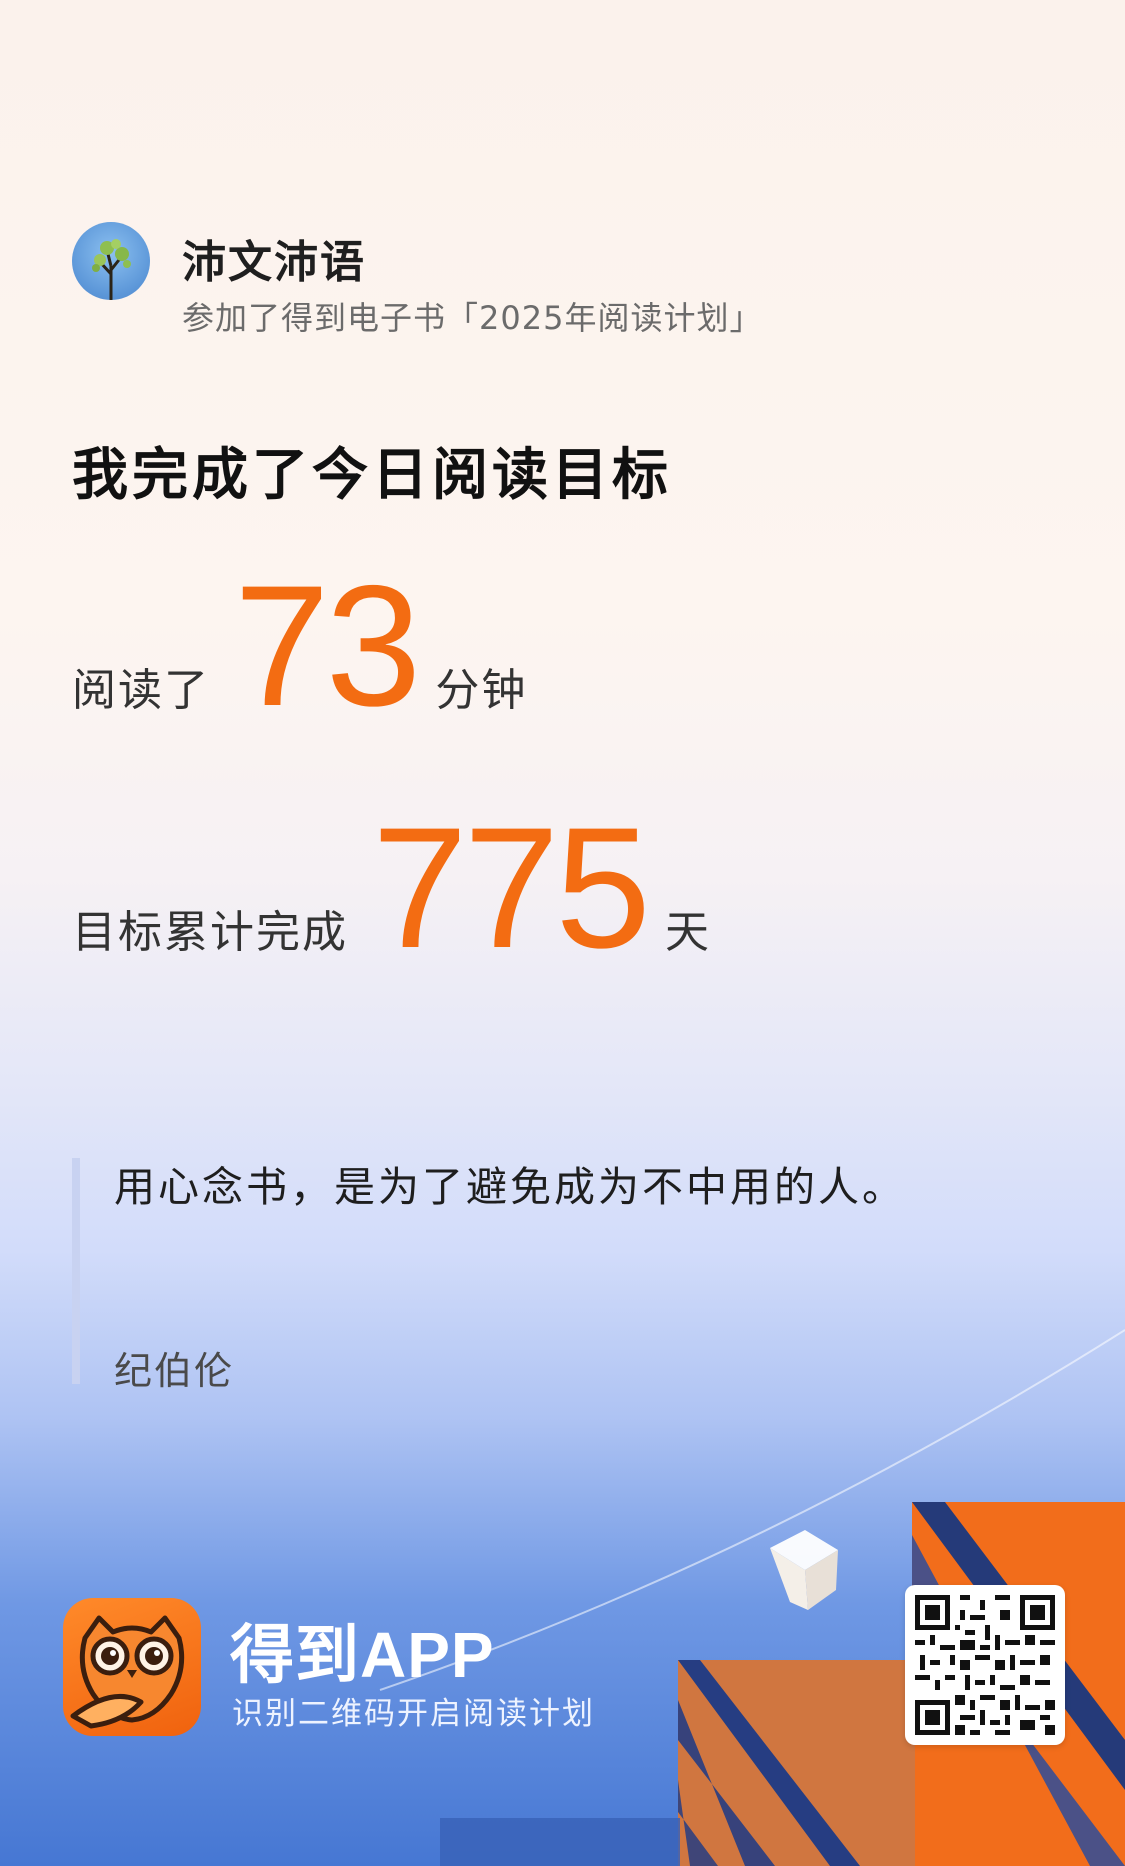 This screenshot has height=1866, width=1125. What do you see at coordinates (687, 932) in the screenshot?
I see `days-unit: 天` at bounding box center [687, 932].